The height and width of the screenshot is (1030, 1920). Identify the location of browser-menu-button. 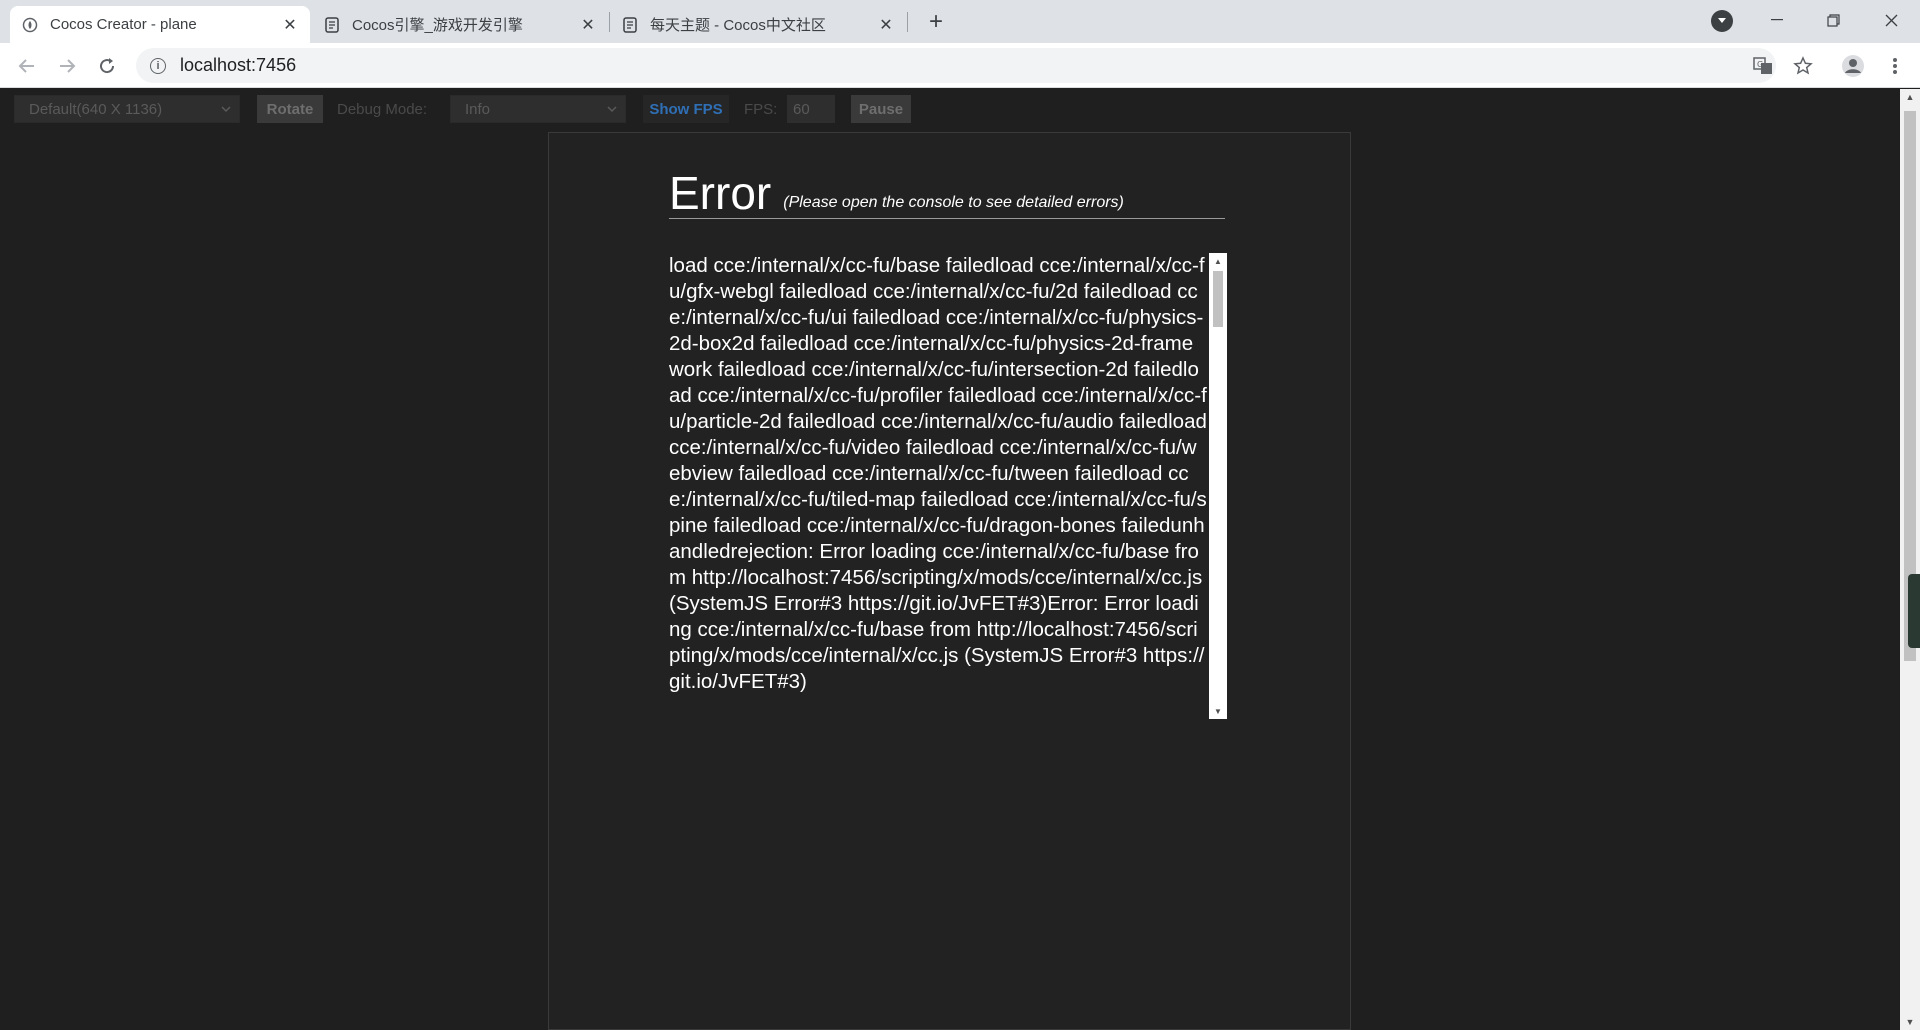
(1895, 66).